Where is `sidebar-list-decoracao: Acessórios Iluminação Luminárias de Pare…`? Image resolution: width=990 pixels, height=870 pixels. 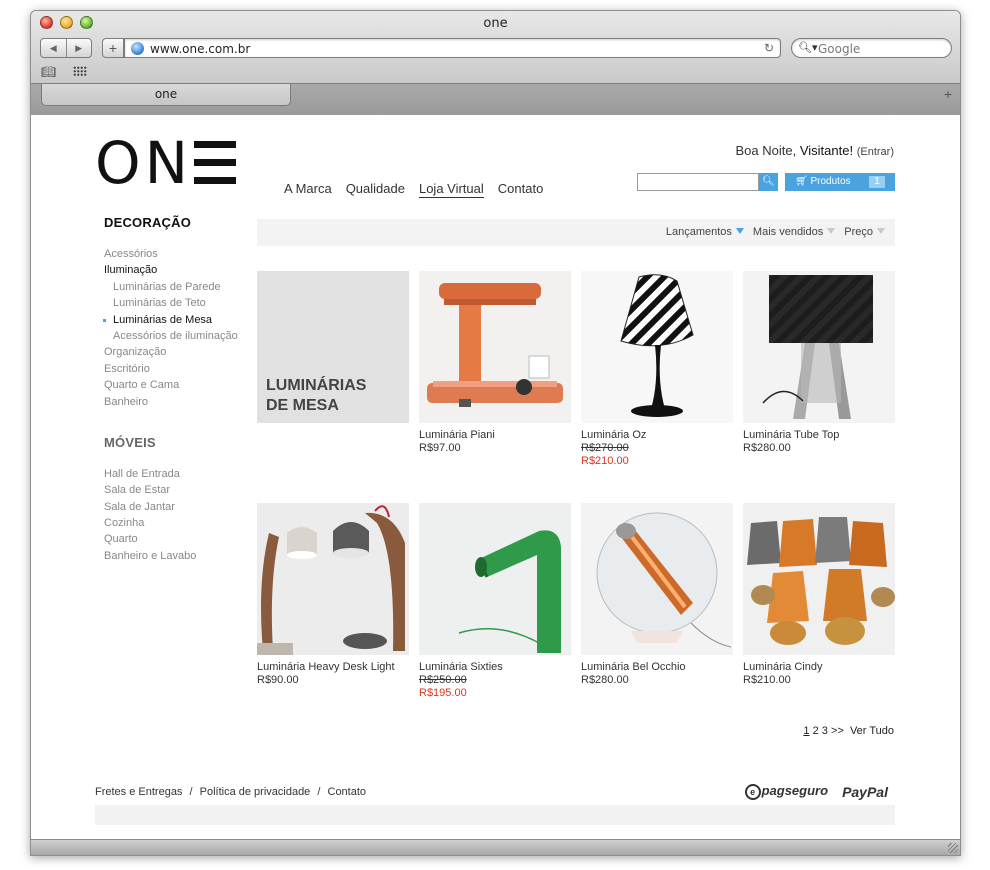 sidebar-list-decoracao: Acessórios Iluminação Luminárias de Pare… is located at coordinates (178, 328).